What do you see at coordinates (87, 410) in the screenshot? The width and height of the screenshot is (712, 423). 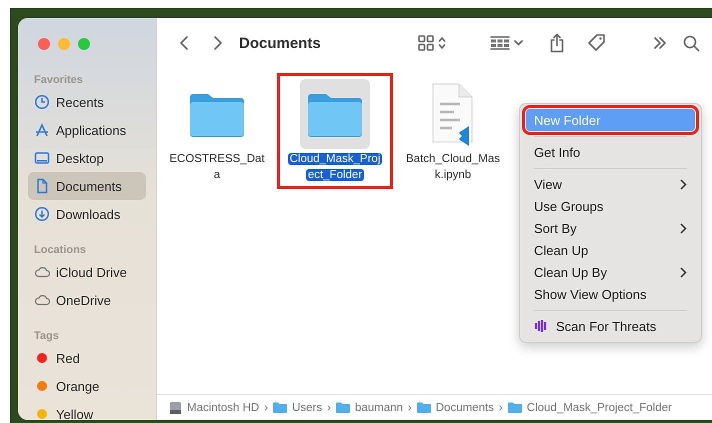 I see `sidebar-item: Yellow` at bounding box center [87, 410].